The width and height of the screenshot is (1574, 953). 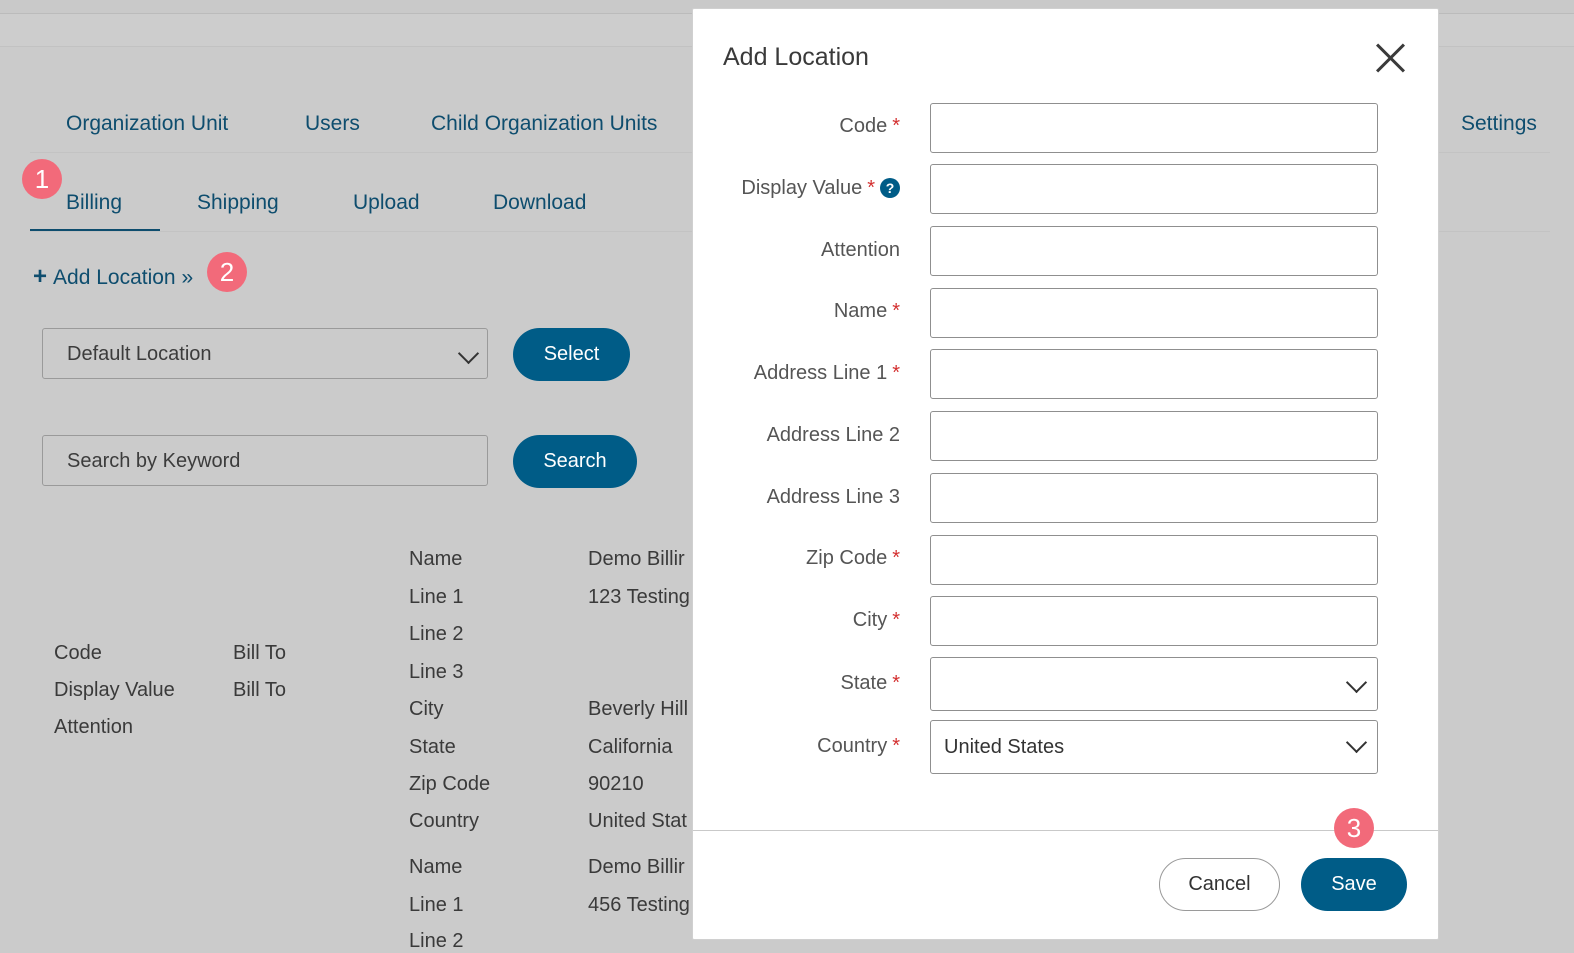 What do you see at coordinates (436, 672) in the screenshot?
I see `record-label: Line 3` at bounding box center [436, 672].